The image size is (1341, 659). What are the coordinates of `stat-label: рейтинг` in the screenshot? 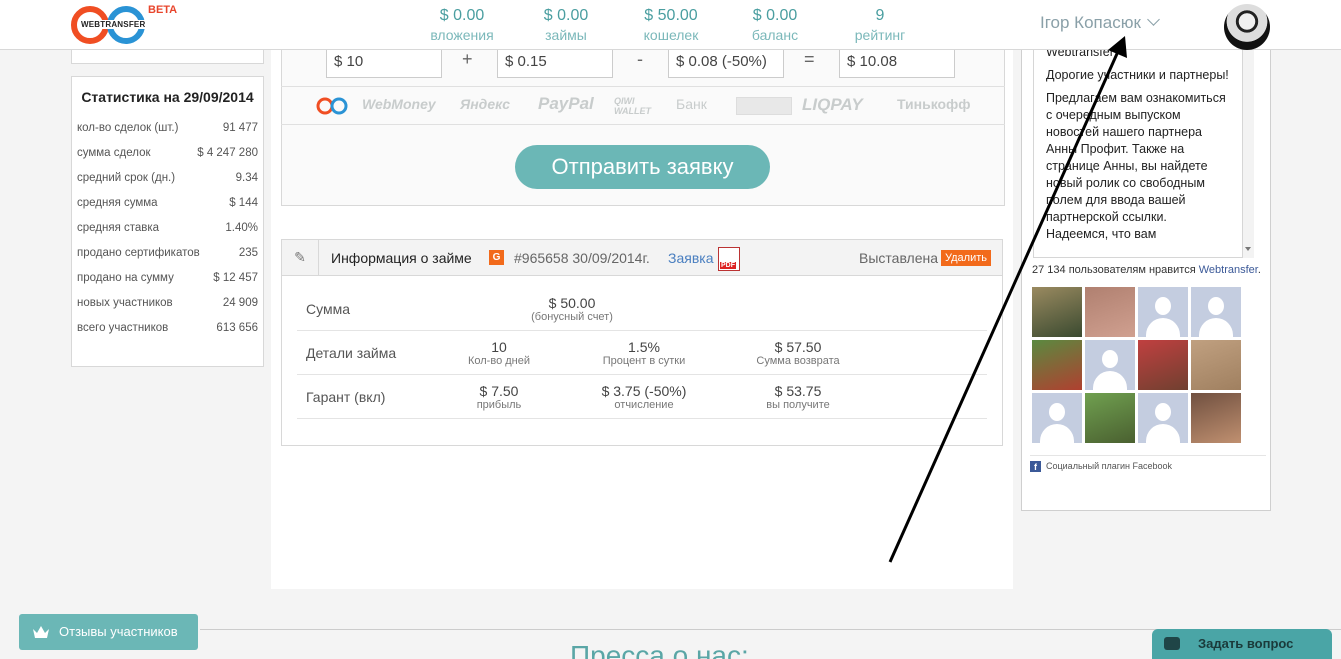 It's located at (880, 35).